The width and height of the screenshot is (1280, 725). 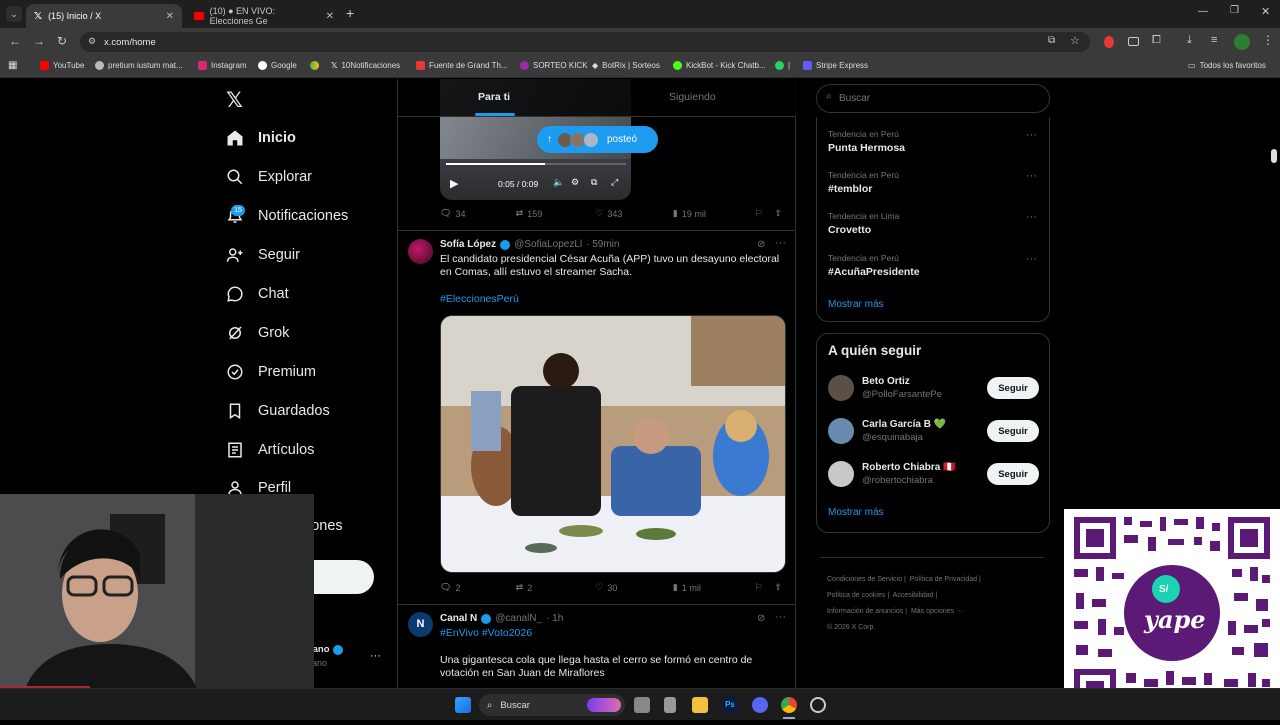 What do you see at coordinates (887, 431) in the screenshot?
I see `follow-suggestion: Carla García B 💚 @esquinabaja` at bounding box center [887, 431].